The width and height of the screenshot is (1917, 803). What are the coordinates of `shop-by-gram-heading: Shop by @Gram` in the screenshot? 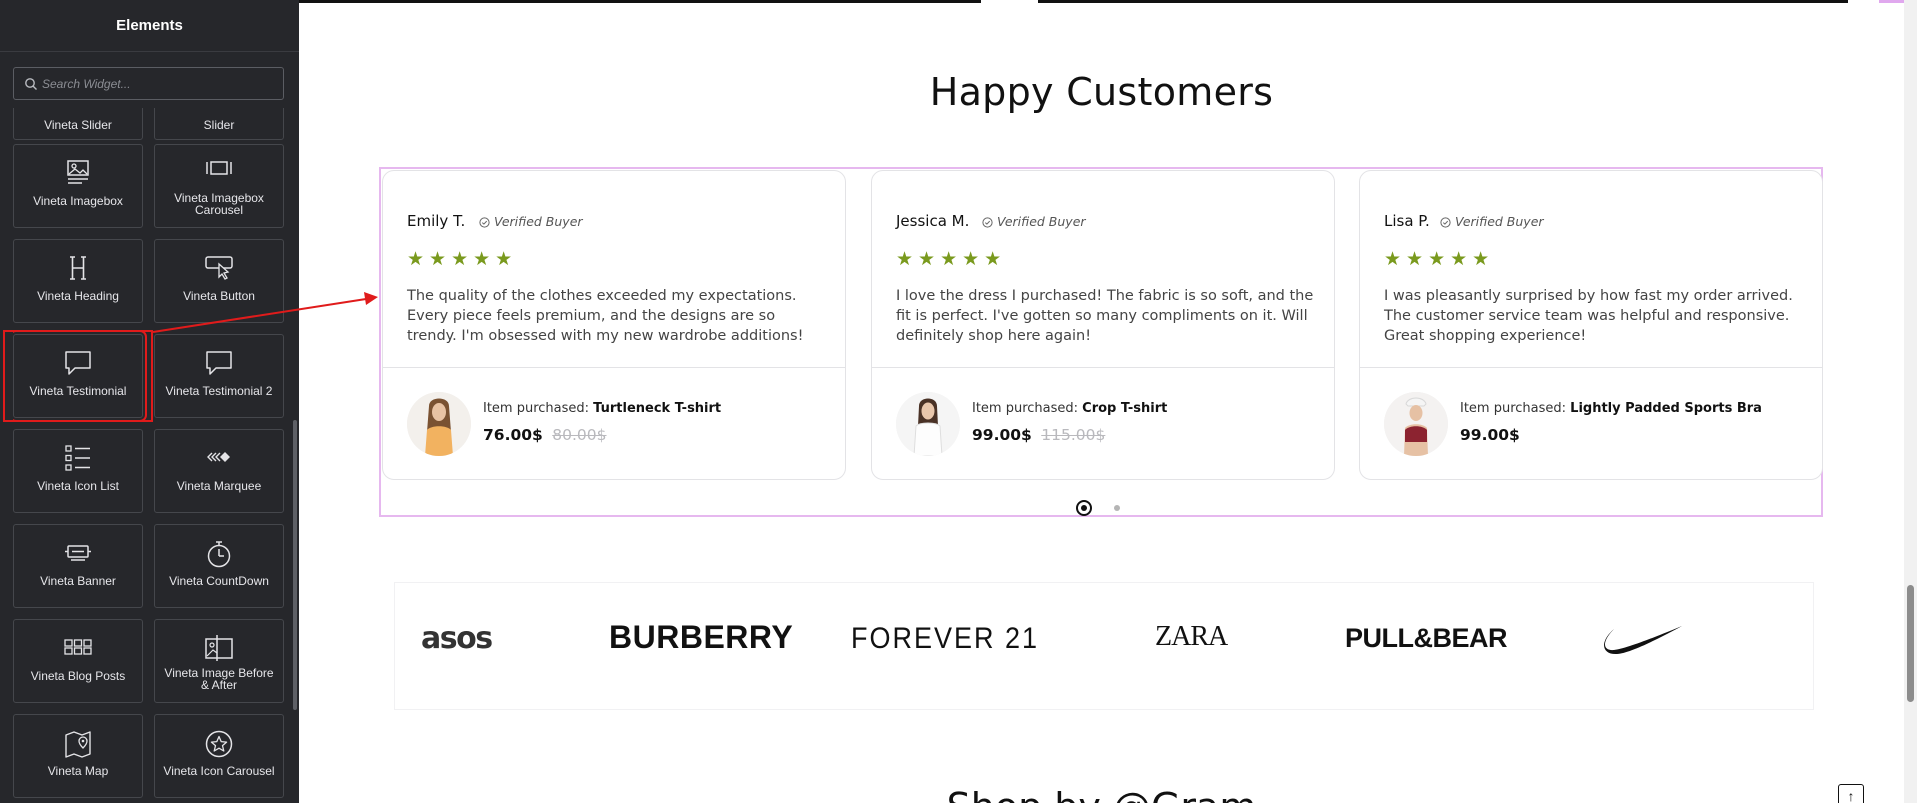 It's located at (1101, 794).